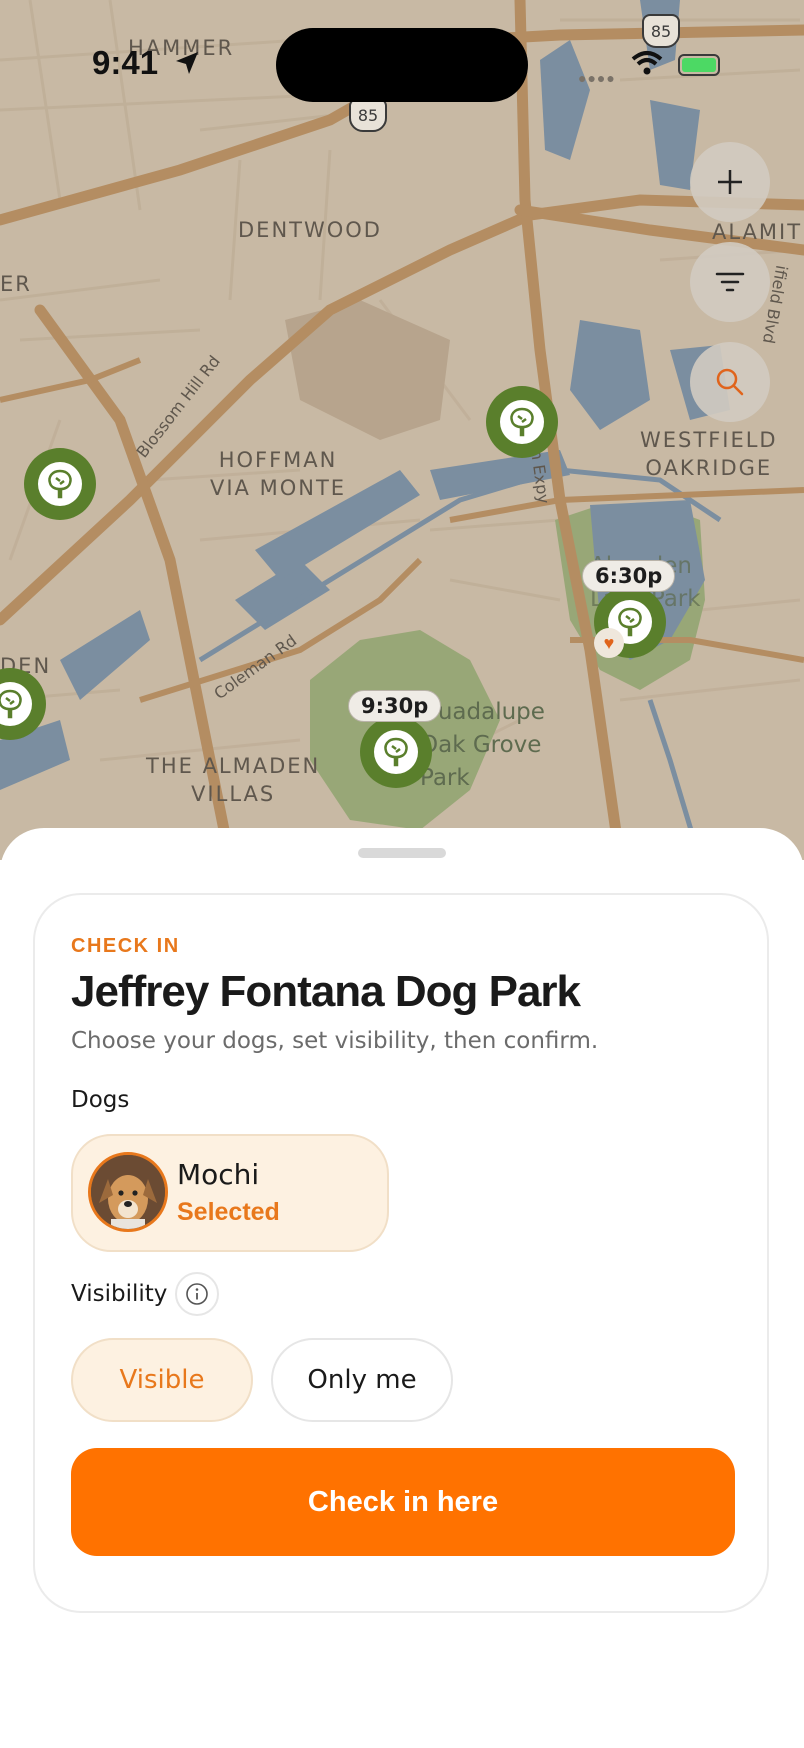 This screenshot has width=804, height=1748. What do you see at coordinates (100, 1100) in the screenshot?
I see `dogs-heading: Dogs` at bounding box center [100, 1100].